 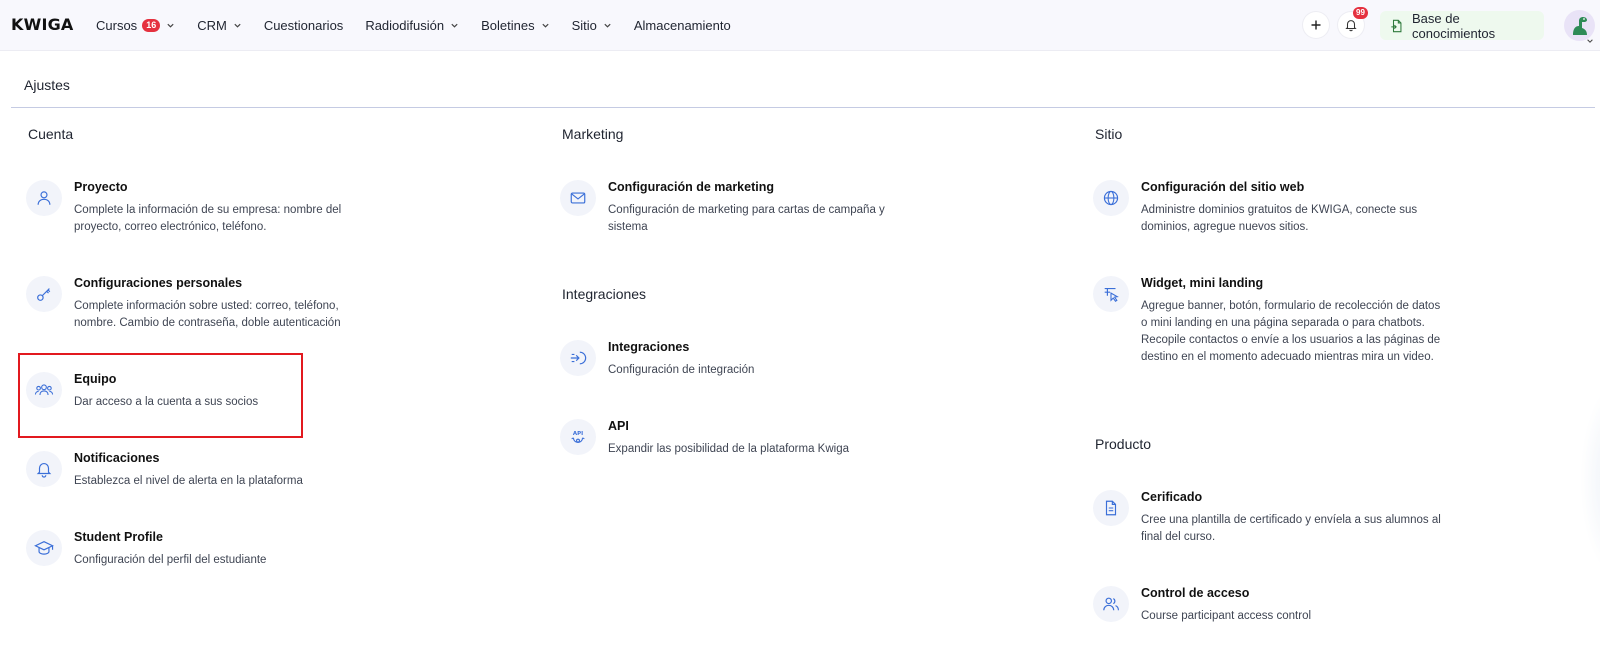 I want to click on item-title: Control de acceso, so click(x=1195, y=593).